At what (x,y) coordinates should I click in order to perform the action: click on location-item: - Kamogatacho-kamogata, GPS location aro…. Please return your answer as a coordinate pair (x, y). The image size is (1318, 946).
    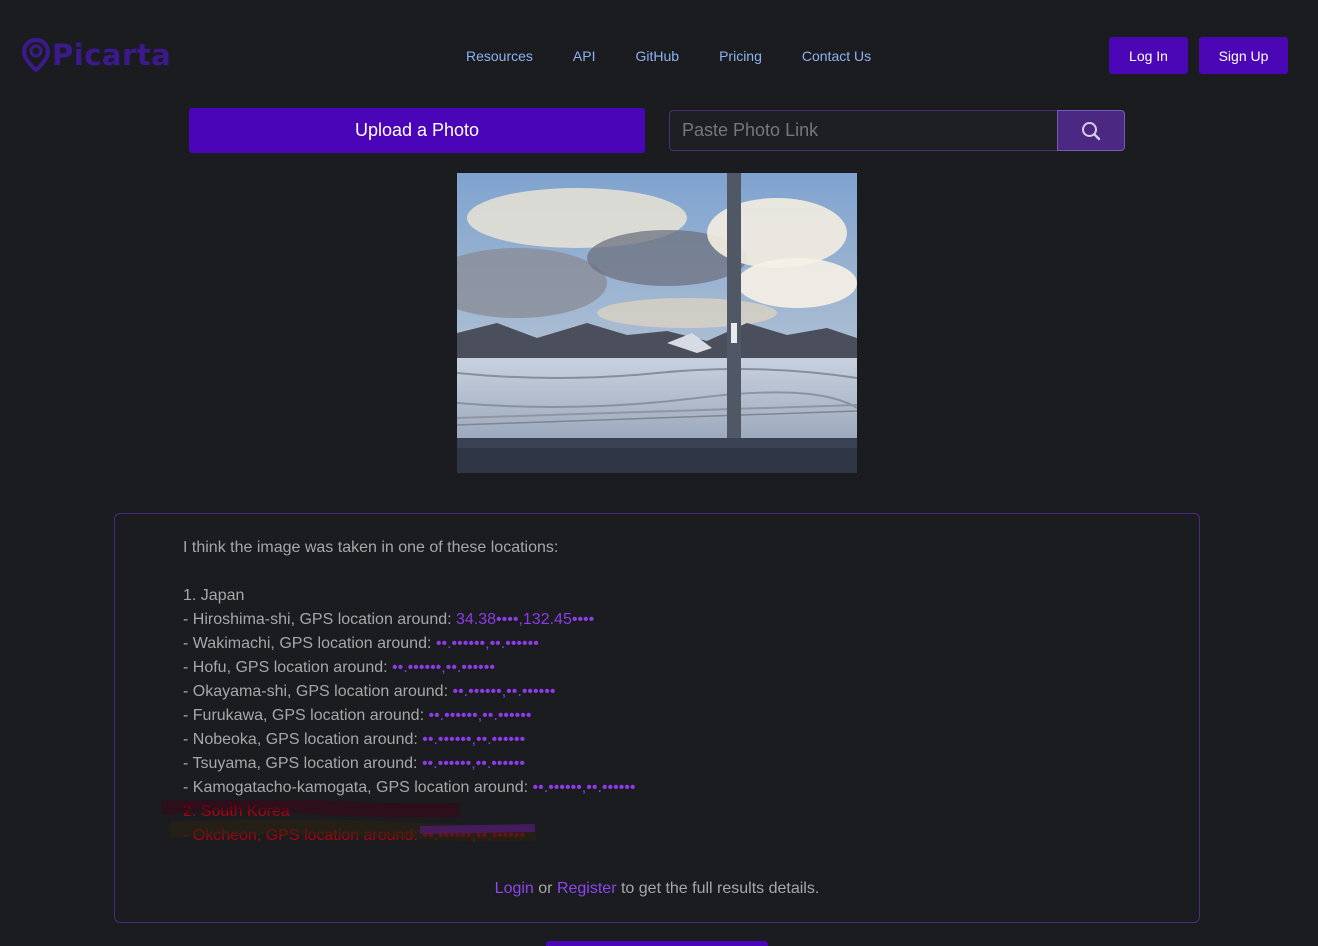
    Looking at the image, I should click on (409, 787).